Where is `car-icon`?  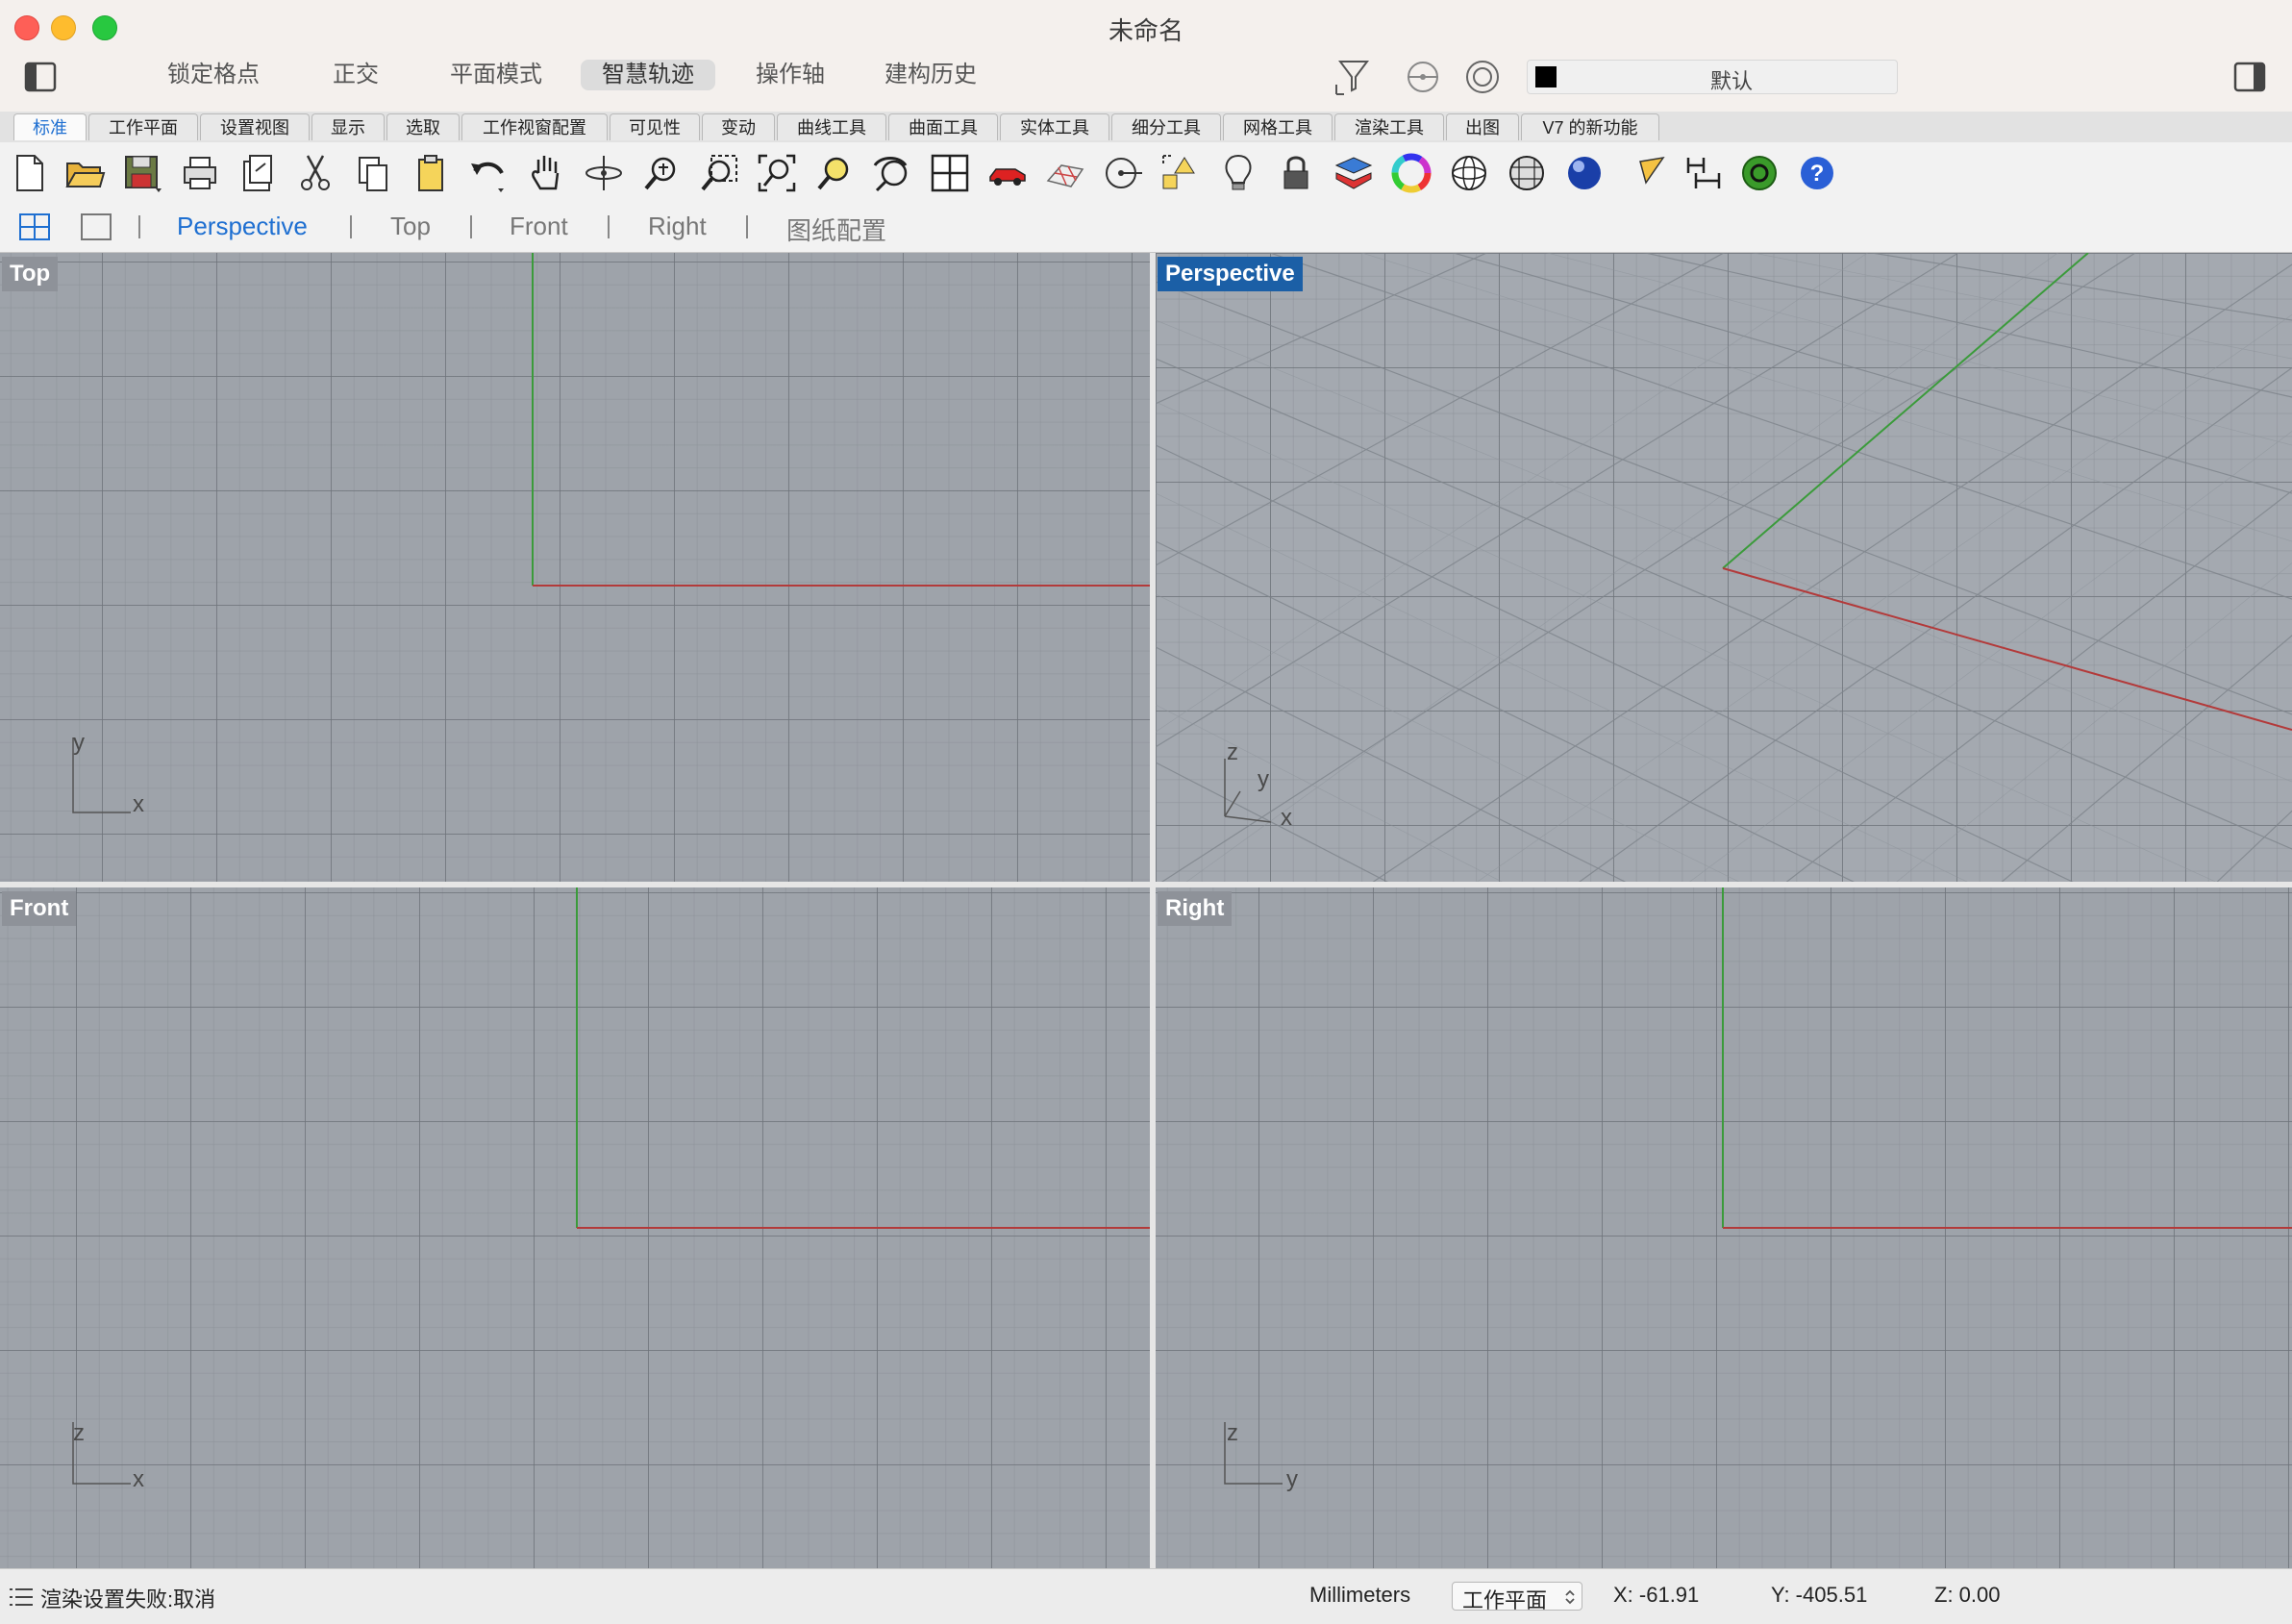
car-icon is located at coordinates (1008, 173).